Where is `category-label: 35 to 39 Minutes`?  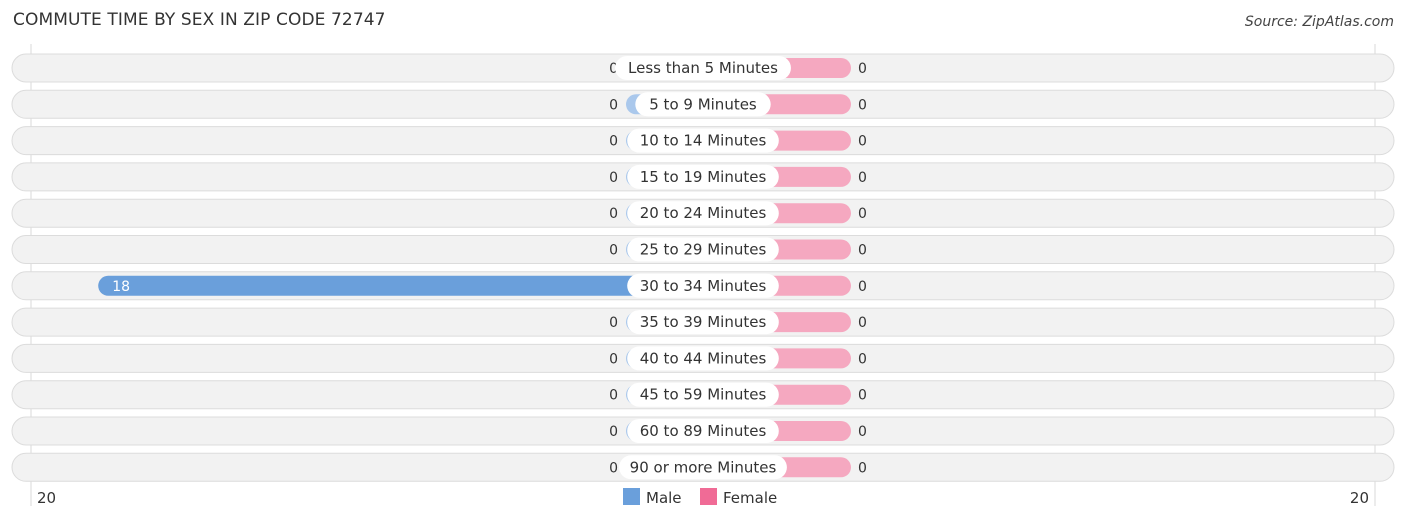
category-label: 35 to 39 Minutes is located at coordinates (703, 322).